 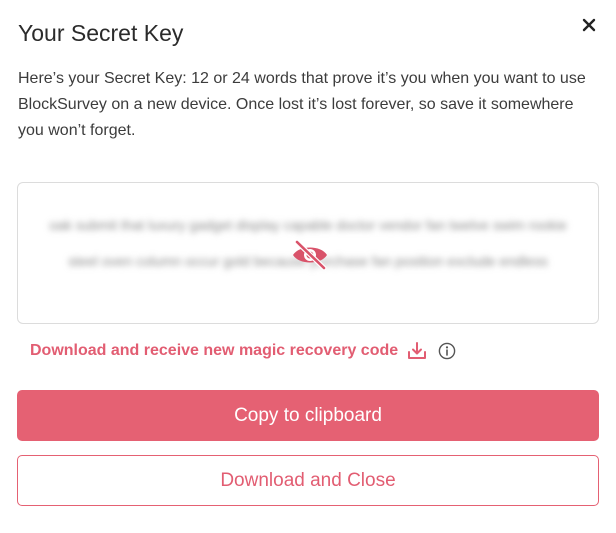 I want to click on dialog-title: Your Secret Key, so click(x=101, y=33).